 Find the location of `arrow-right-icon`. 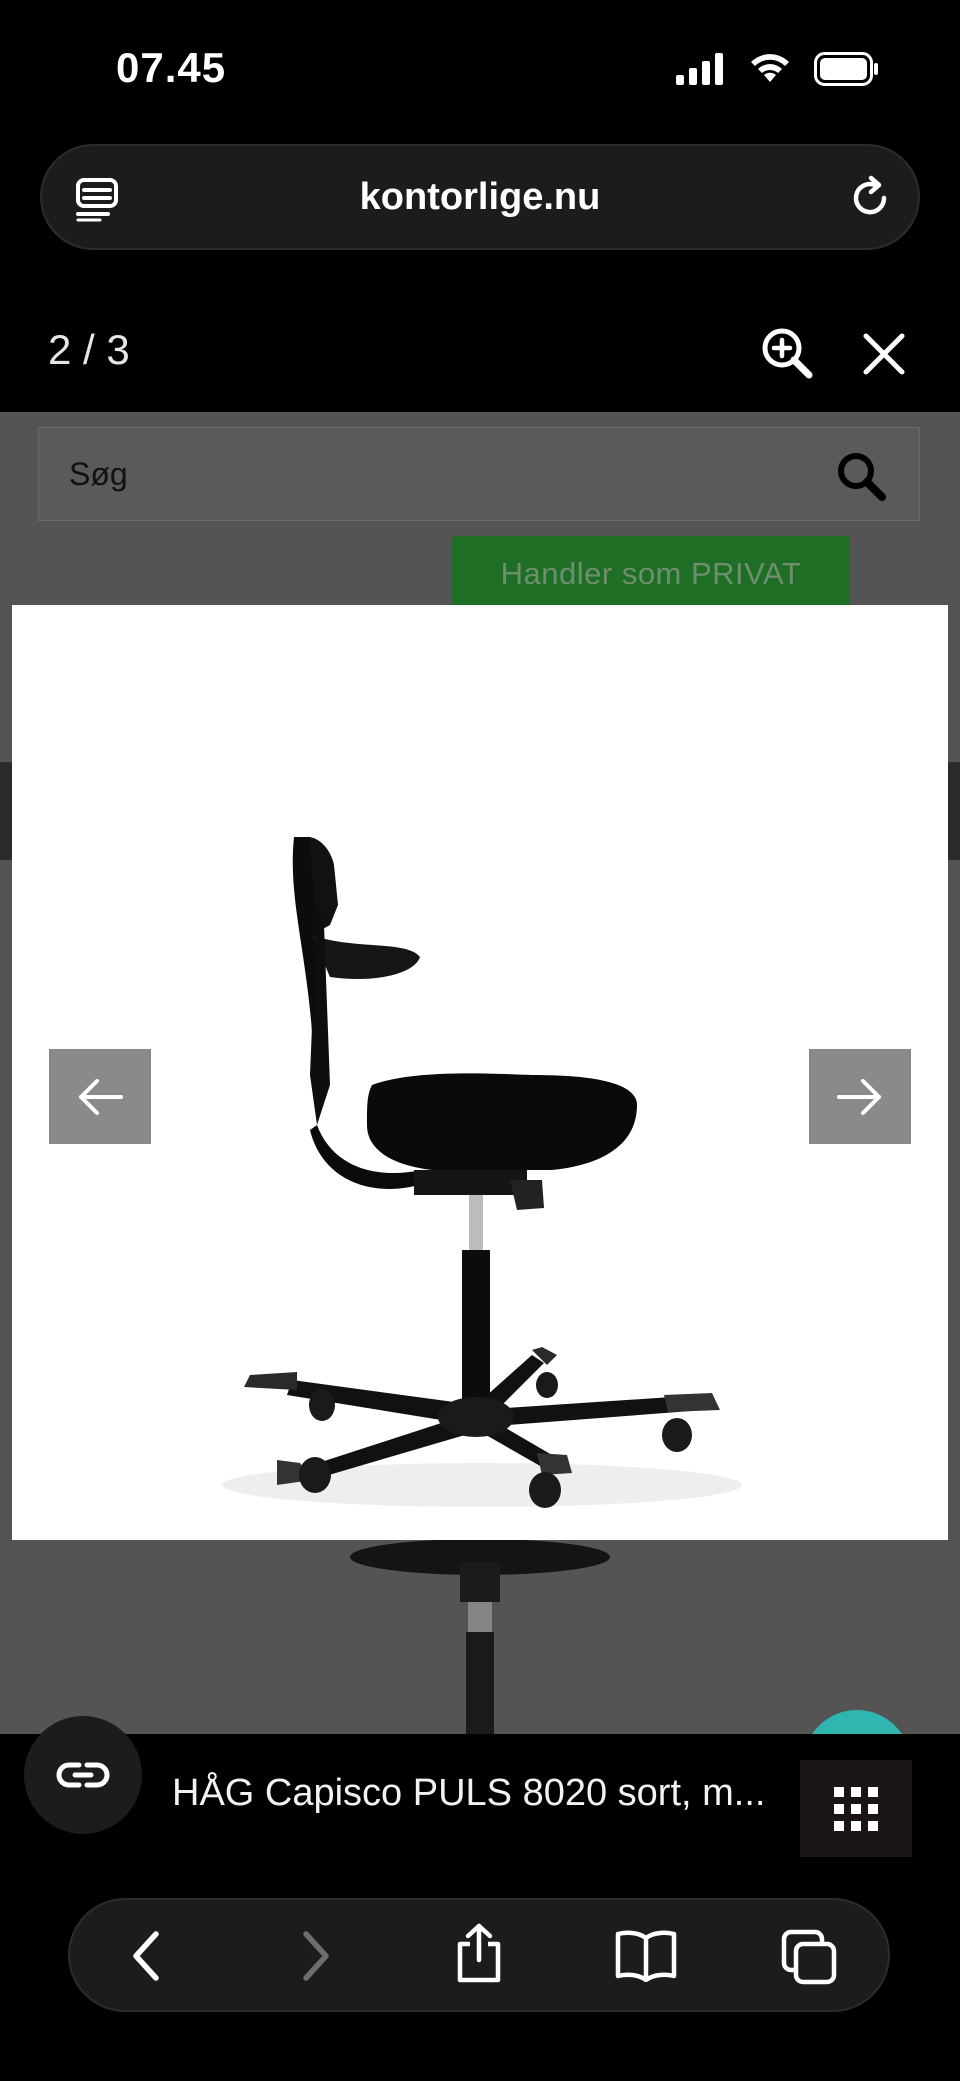

arrow-right-icon is located at coordinates (859, 1096).